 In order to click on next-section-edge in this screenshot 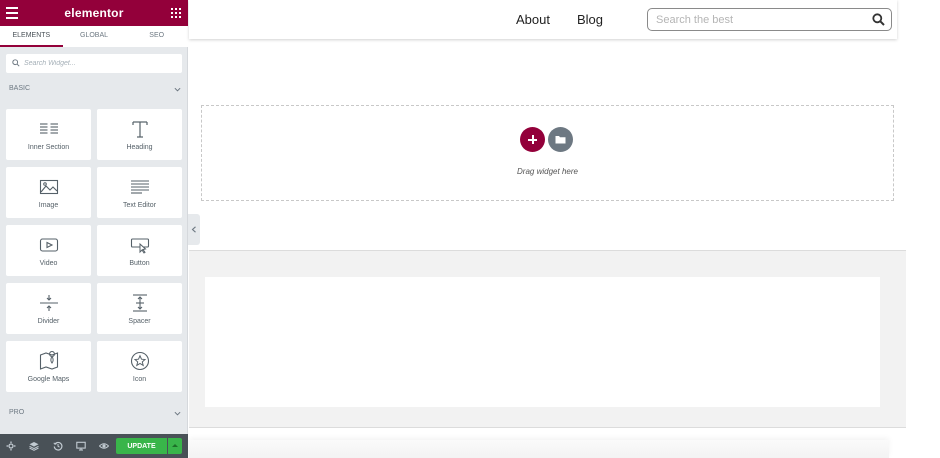, I will do `click(539, 449)`.